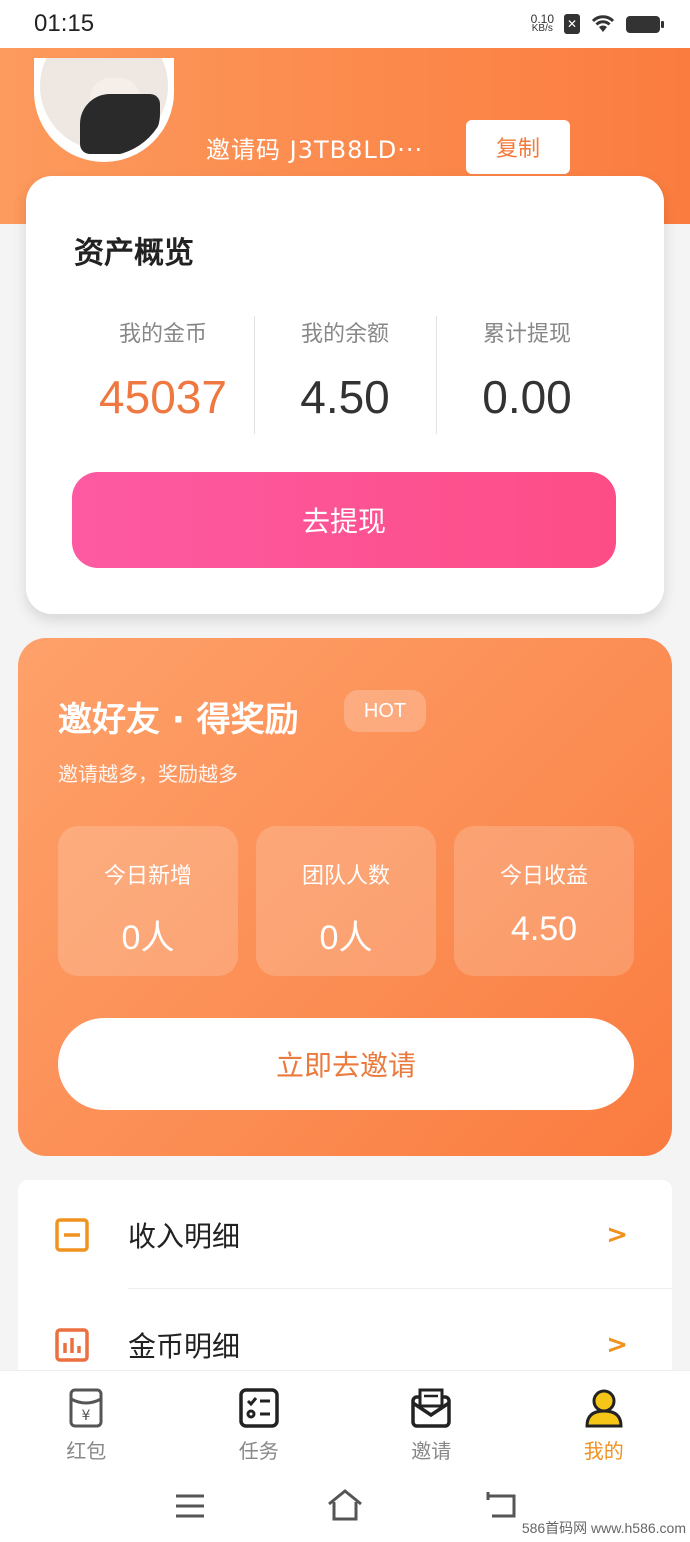 Image resolution: width=690 pixels, height=1542 pixels. What do you see at coordinates (431, 1451) in the screenshot?
I see `tab-label: 邀请` at bounding box center [431, 1451].